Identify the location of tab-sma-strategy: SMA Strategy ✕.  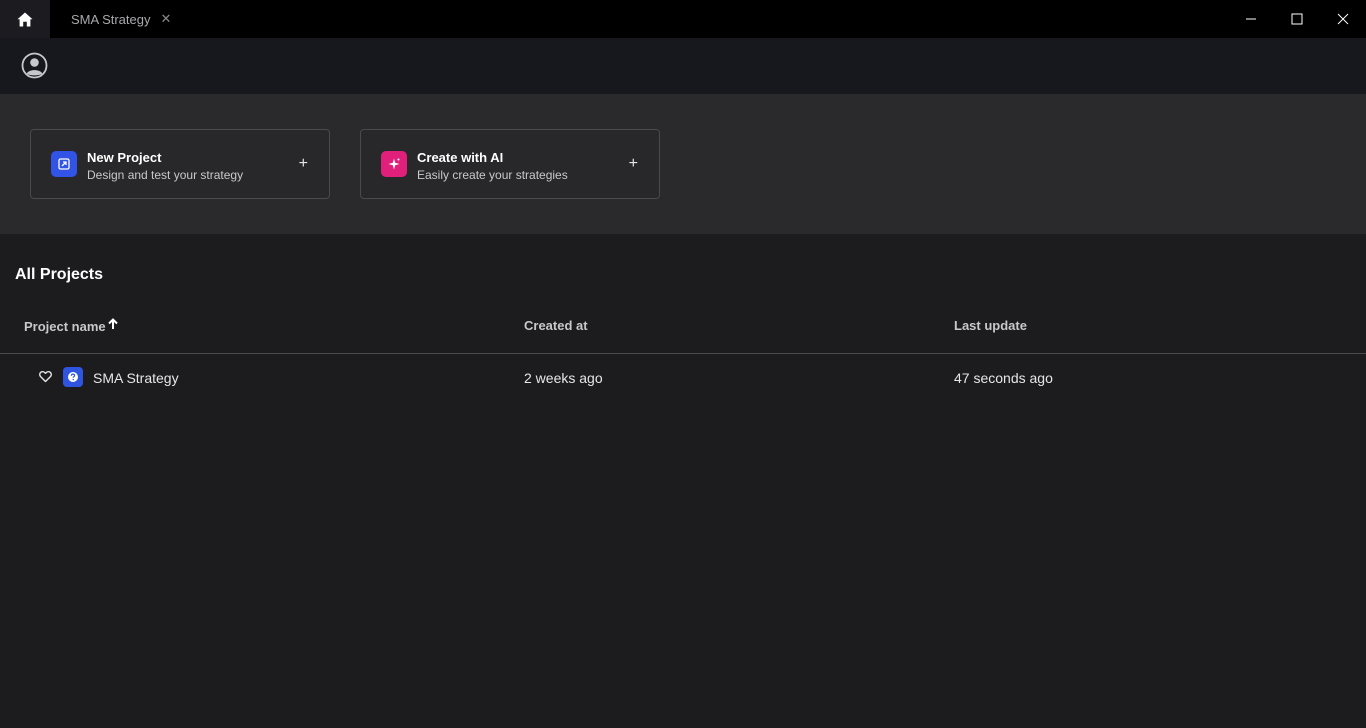
(115, 19).